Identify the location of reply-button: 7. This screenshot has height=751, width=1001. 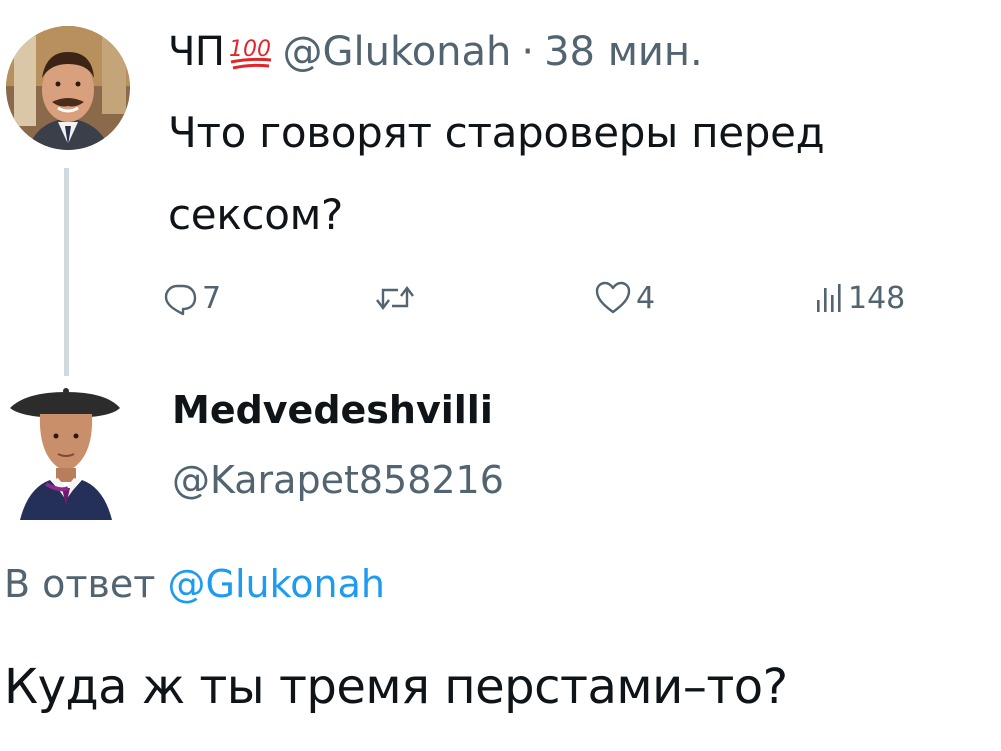
(191, 298).